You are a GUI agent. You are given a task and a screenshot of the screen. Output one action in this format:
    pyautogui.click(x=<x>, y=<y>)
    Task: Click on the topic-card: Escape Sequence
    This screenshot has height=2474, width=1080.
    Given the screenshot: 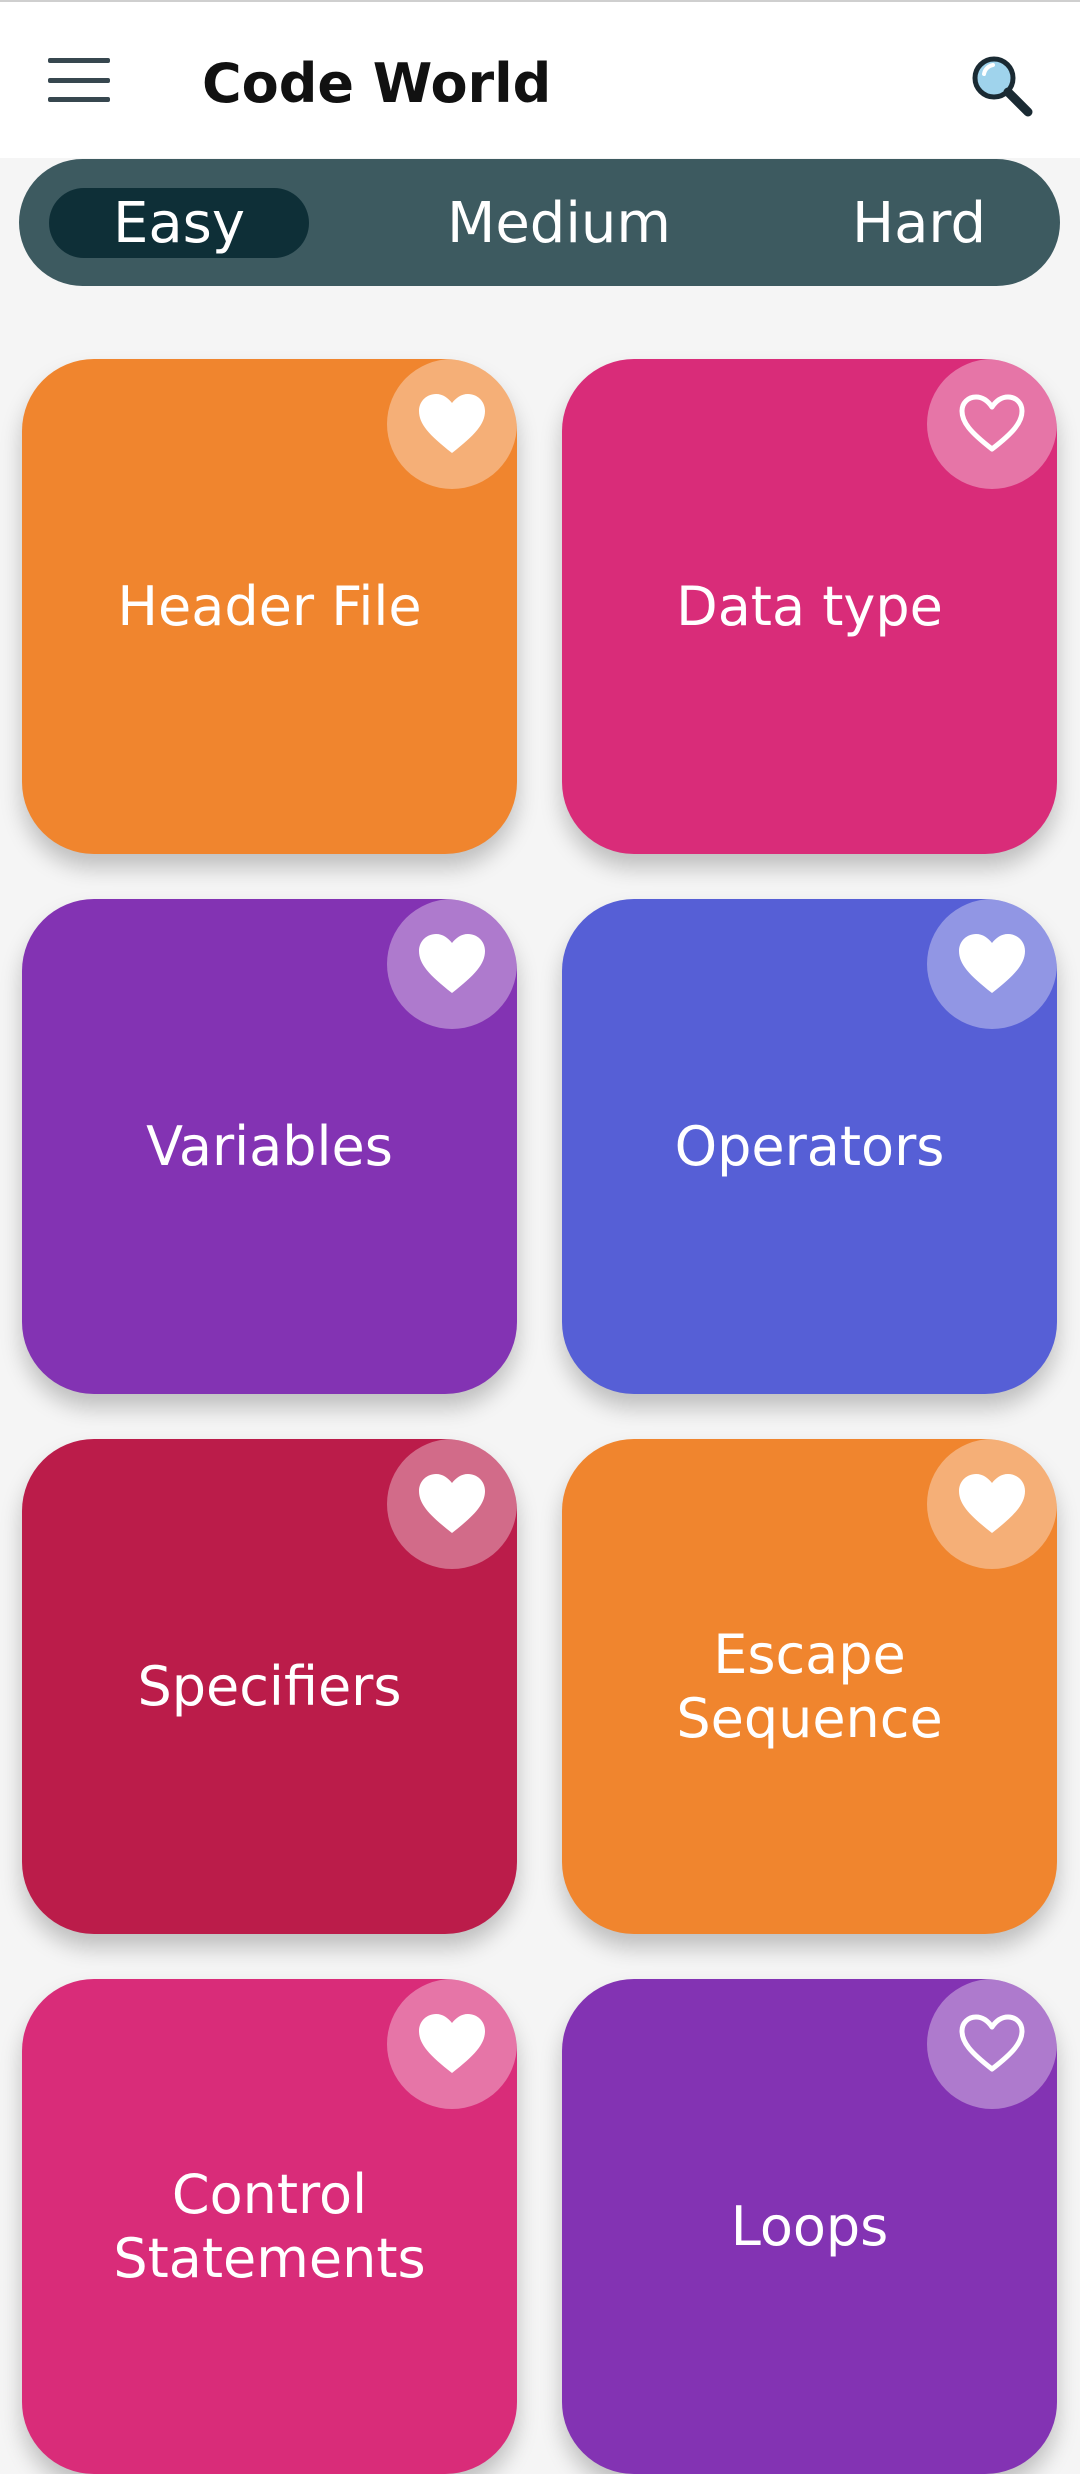 What is the action you would take?
    pyautogui.click(x=809, y=1686)
    